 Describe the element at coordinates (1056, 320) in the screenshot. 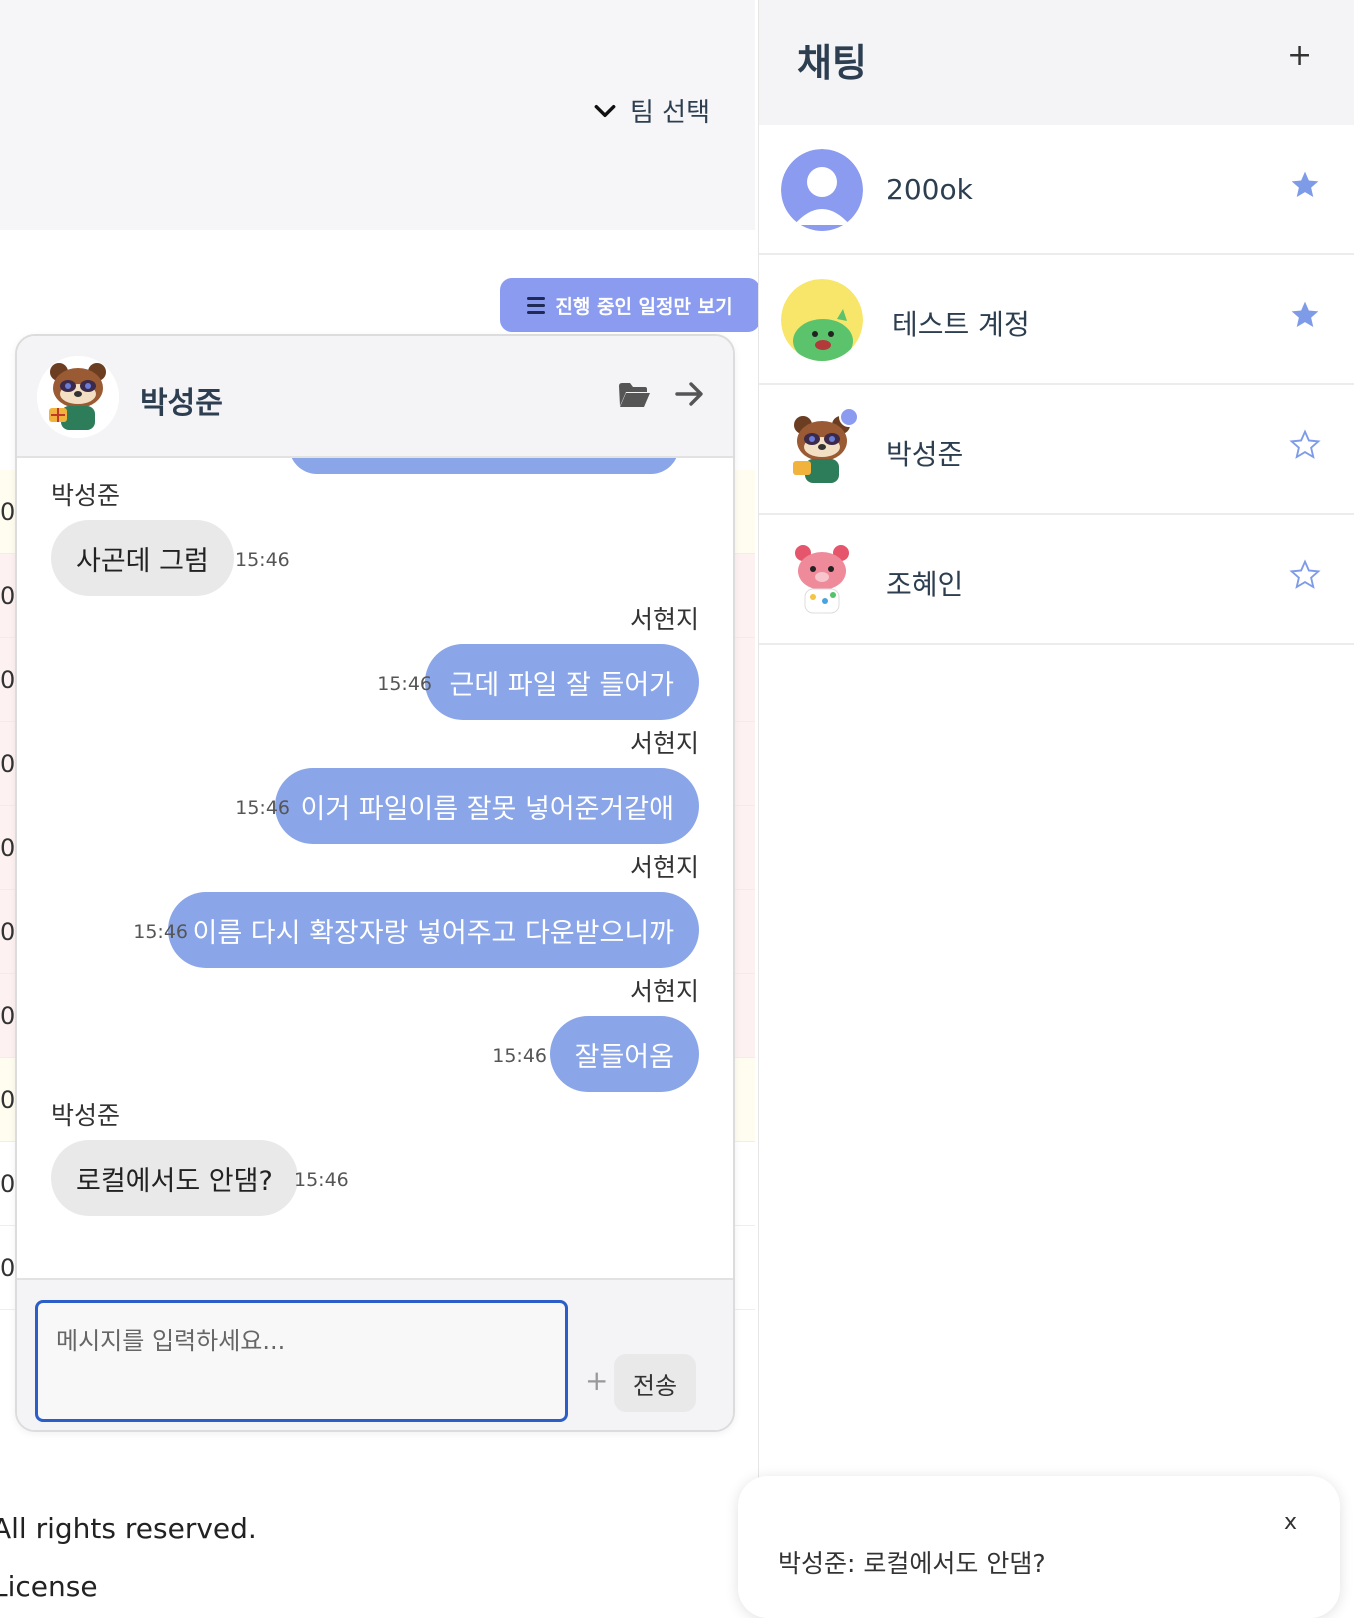

I see `chat-room-item: 테스트 계정` at that location.